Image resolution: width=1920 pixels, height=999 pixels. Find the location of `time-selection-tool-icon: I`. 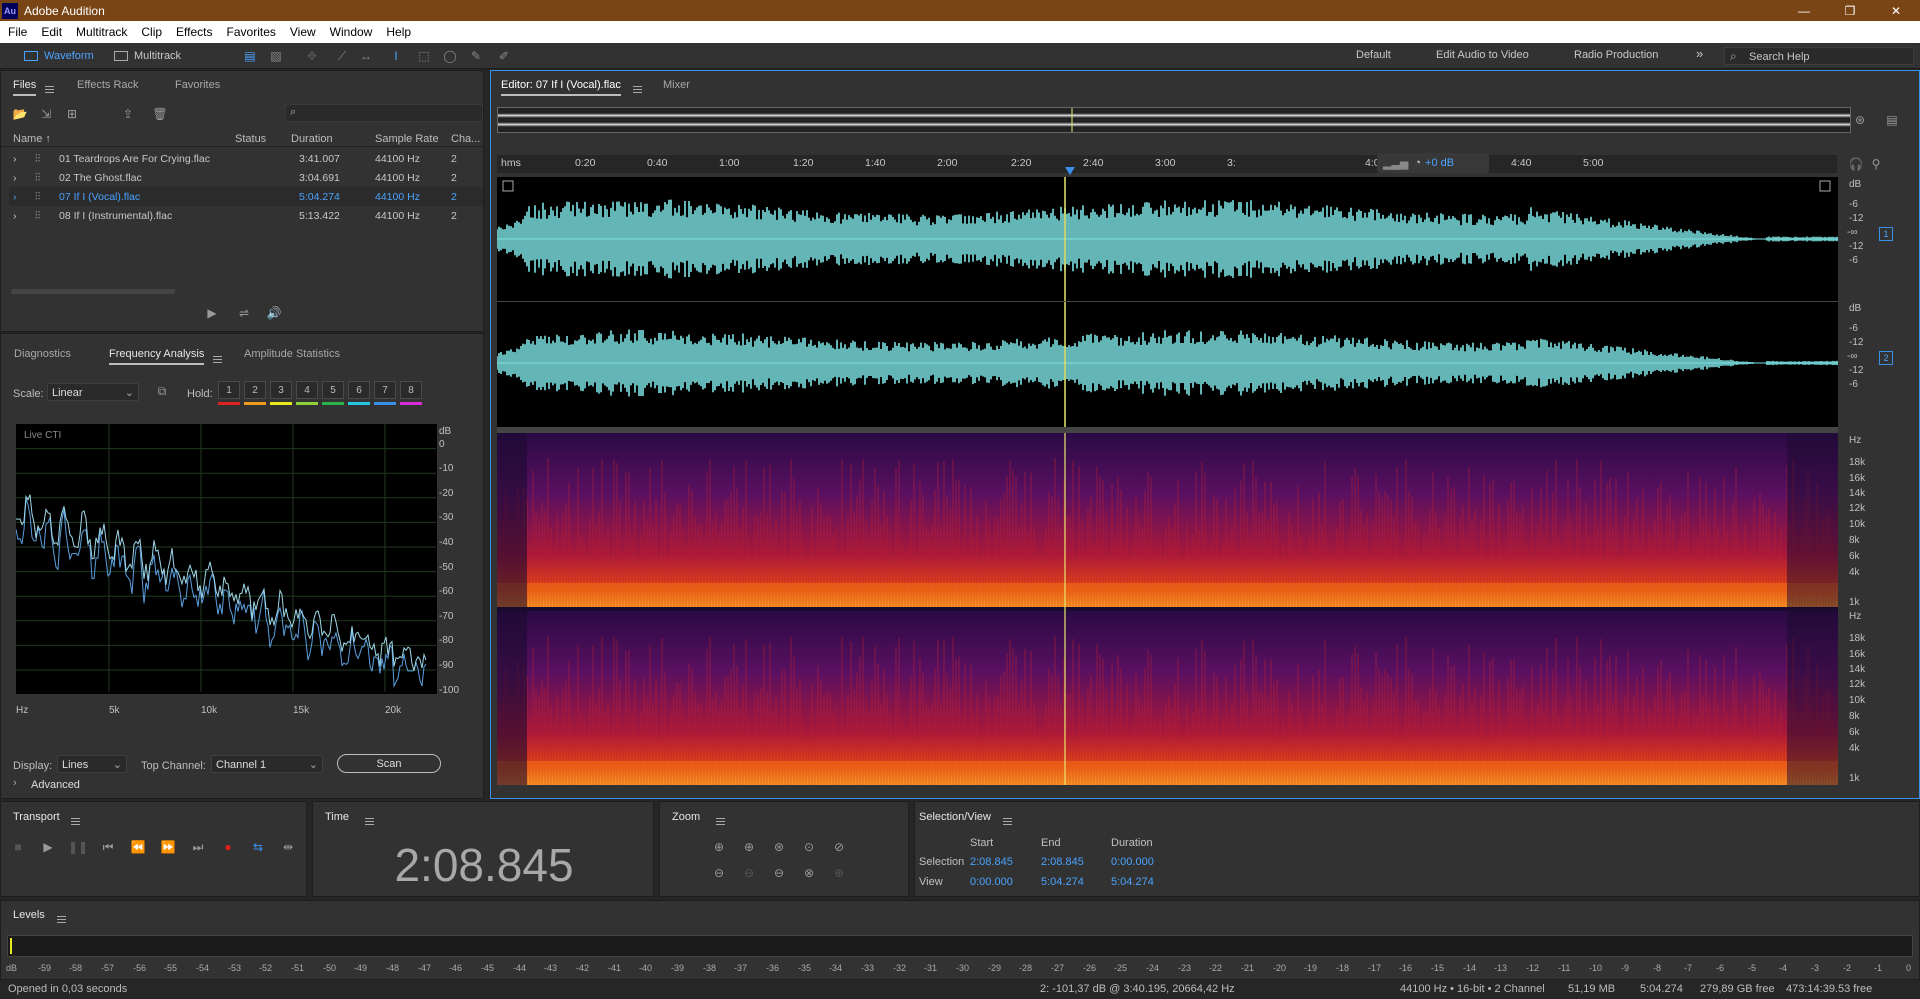

time-selection-tool-icon: I is located at coordinates (396, 56).